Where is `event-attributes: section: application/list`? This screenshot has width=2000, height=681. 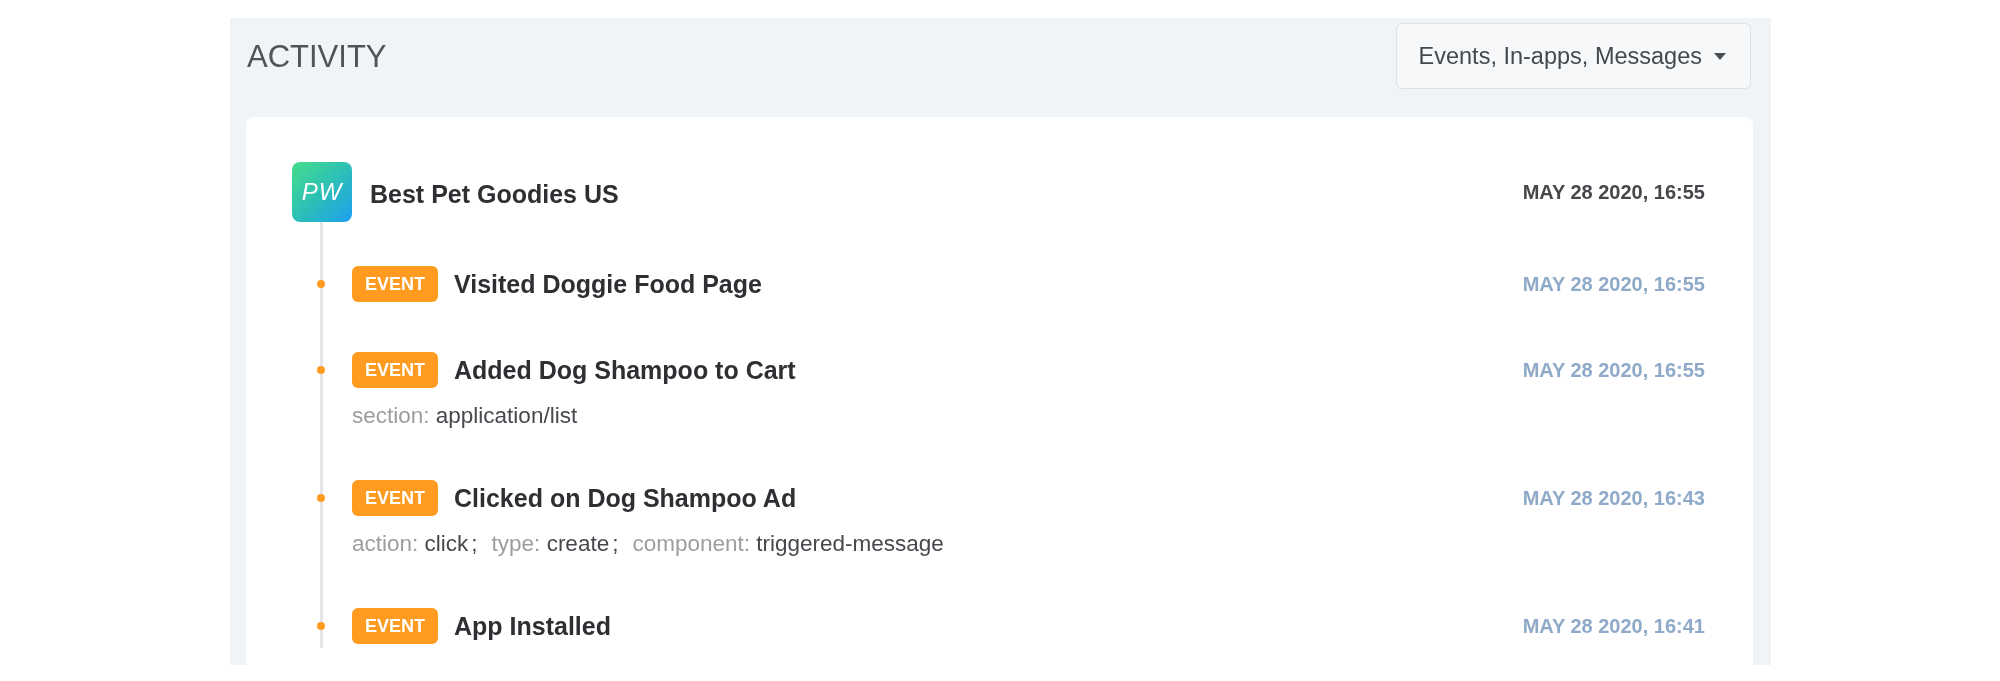 event-attributes: section: application/list is located at coordinates (465, 416).